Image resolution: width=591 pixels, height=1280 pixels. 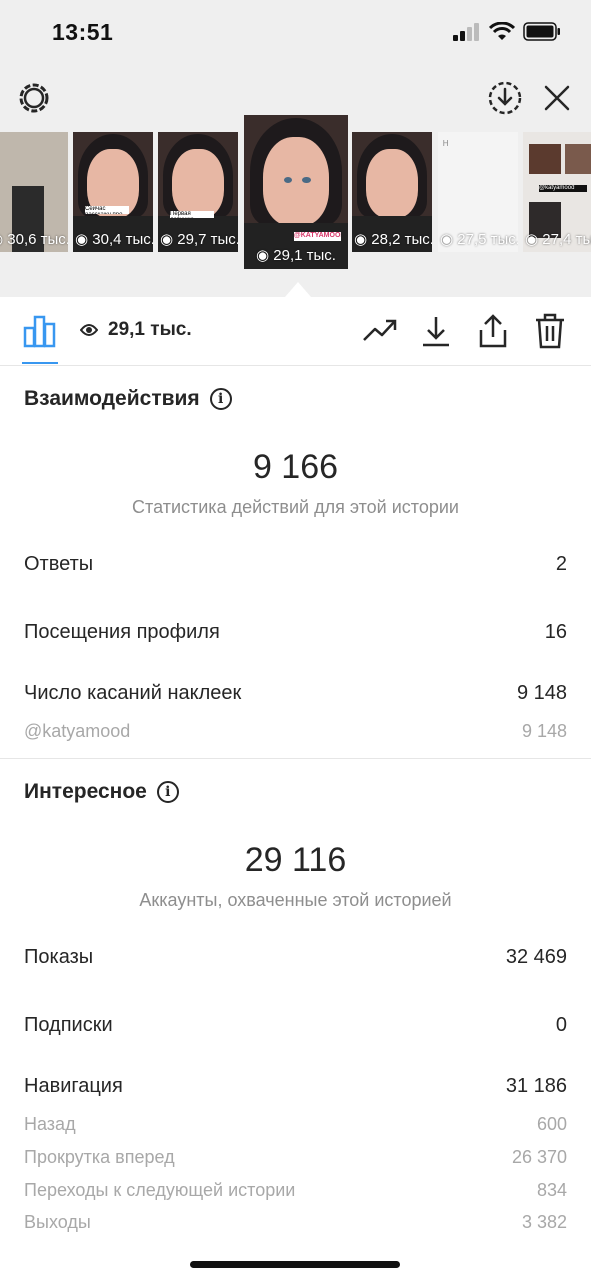 I want to click on close-icon, so click(x=557, y=98).